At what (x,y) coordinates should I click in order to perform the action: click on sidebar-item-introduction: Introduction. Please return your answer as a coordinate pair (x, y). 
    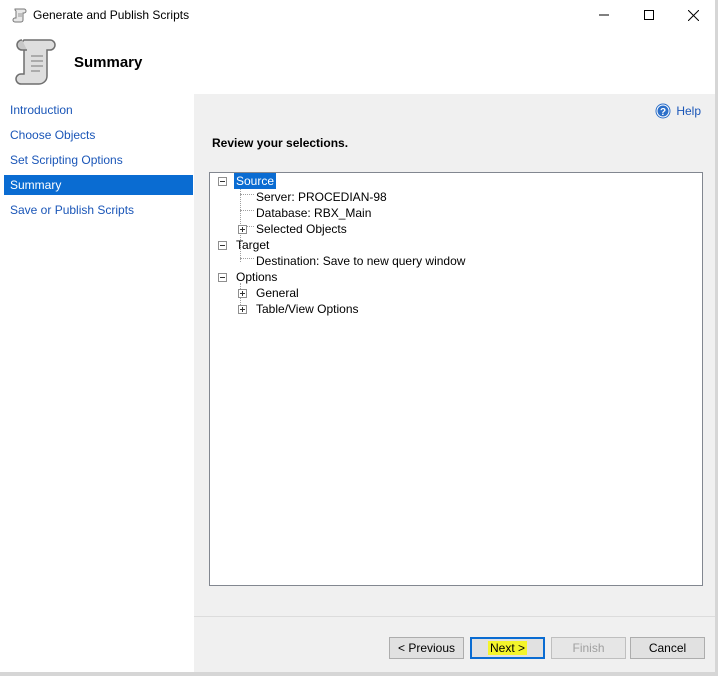
    Looking at the image, I should click on (98, 110).